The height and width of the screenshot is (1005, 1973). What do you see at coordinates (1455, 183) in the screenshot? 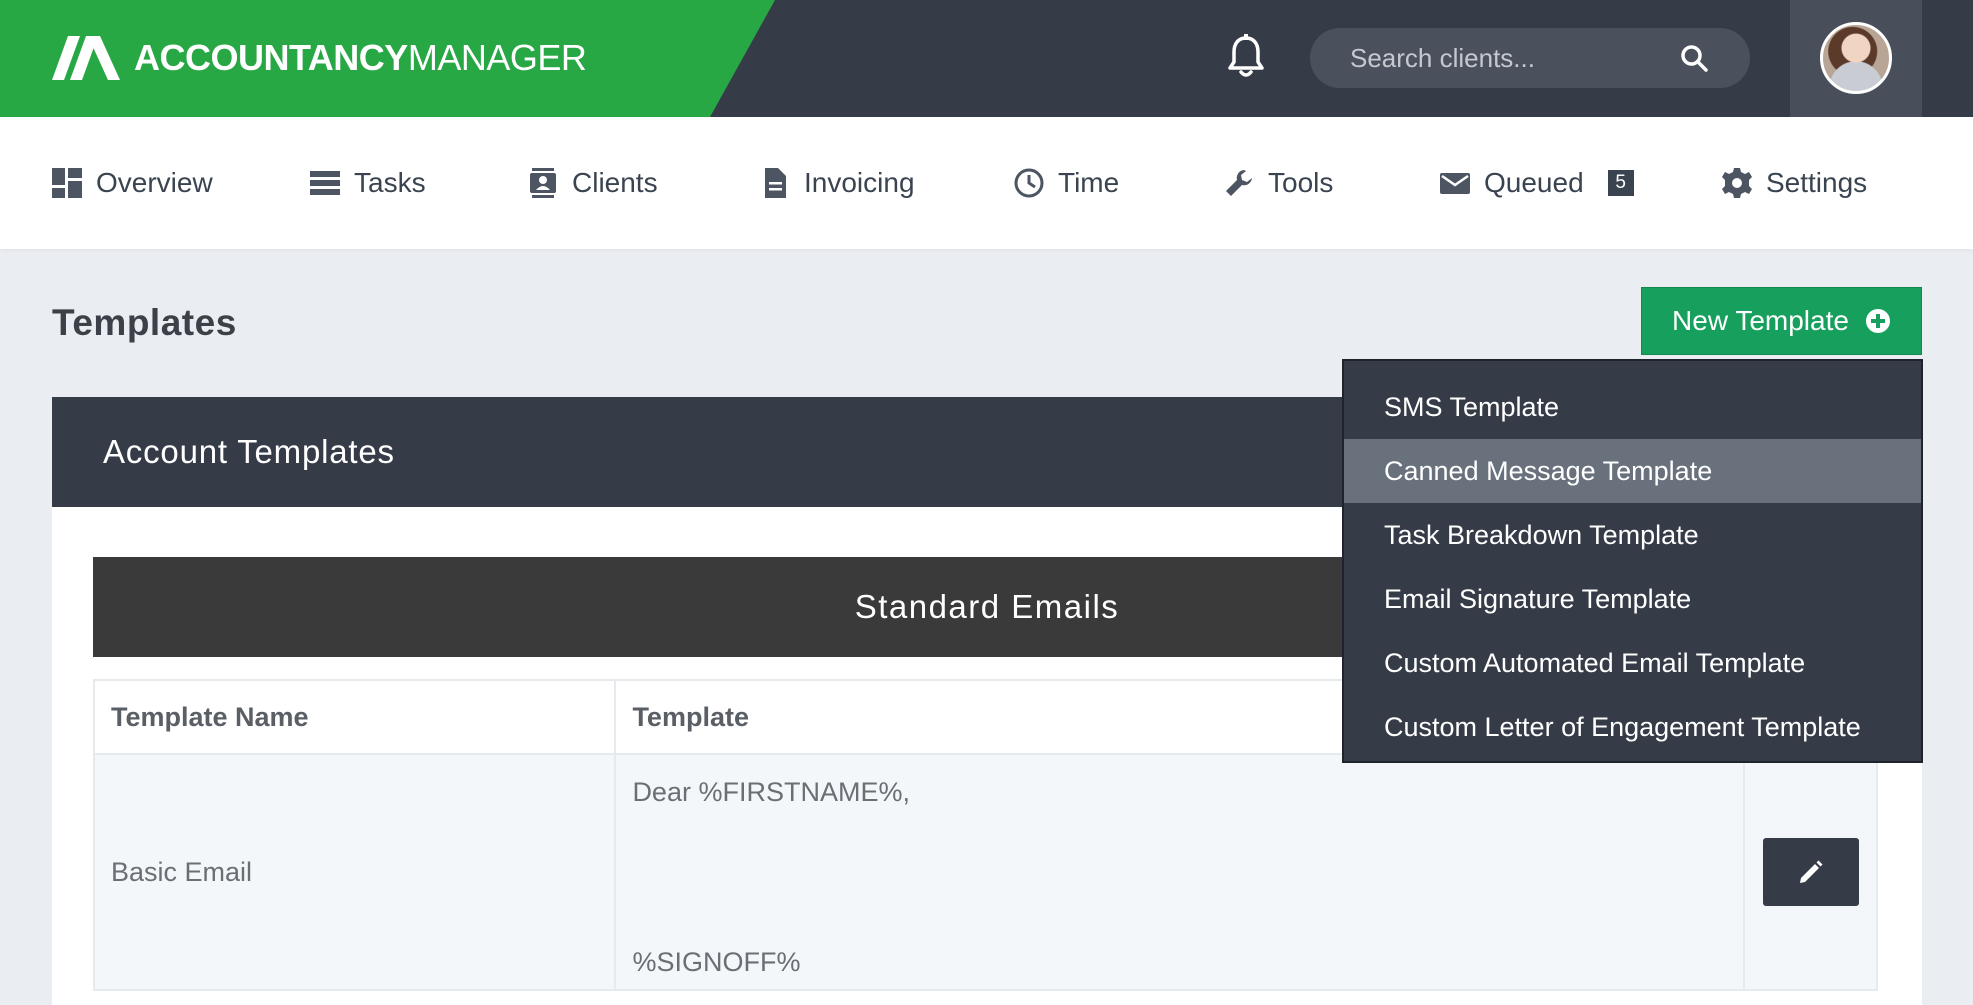
I see `envelope-icon` at bounding box center [1455, 183].